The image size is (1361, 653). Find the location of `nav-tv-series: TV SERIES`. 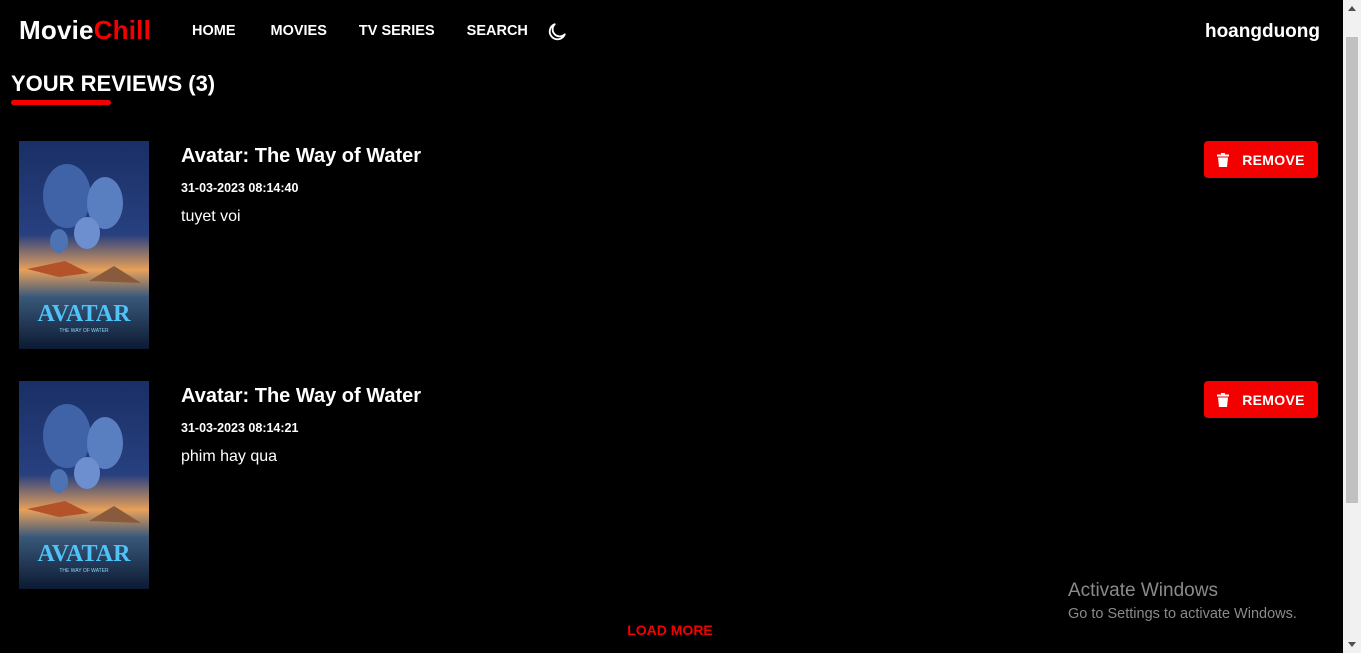

nav-tv-series: TV SERIES is located at coordinates (397, 31).